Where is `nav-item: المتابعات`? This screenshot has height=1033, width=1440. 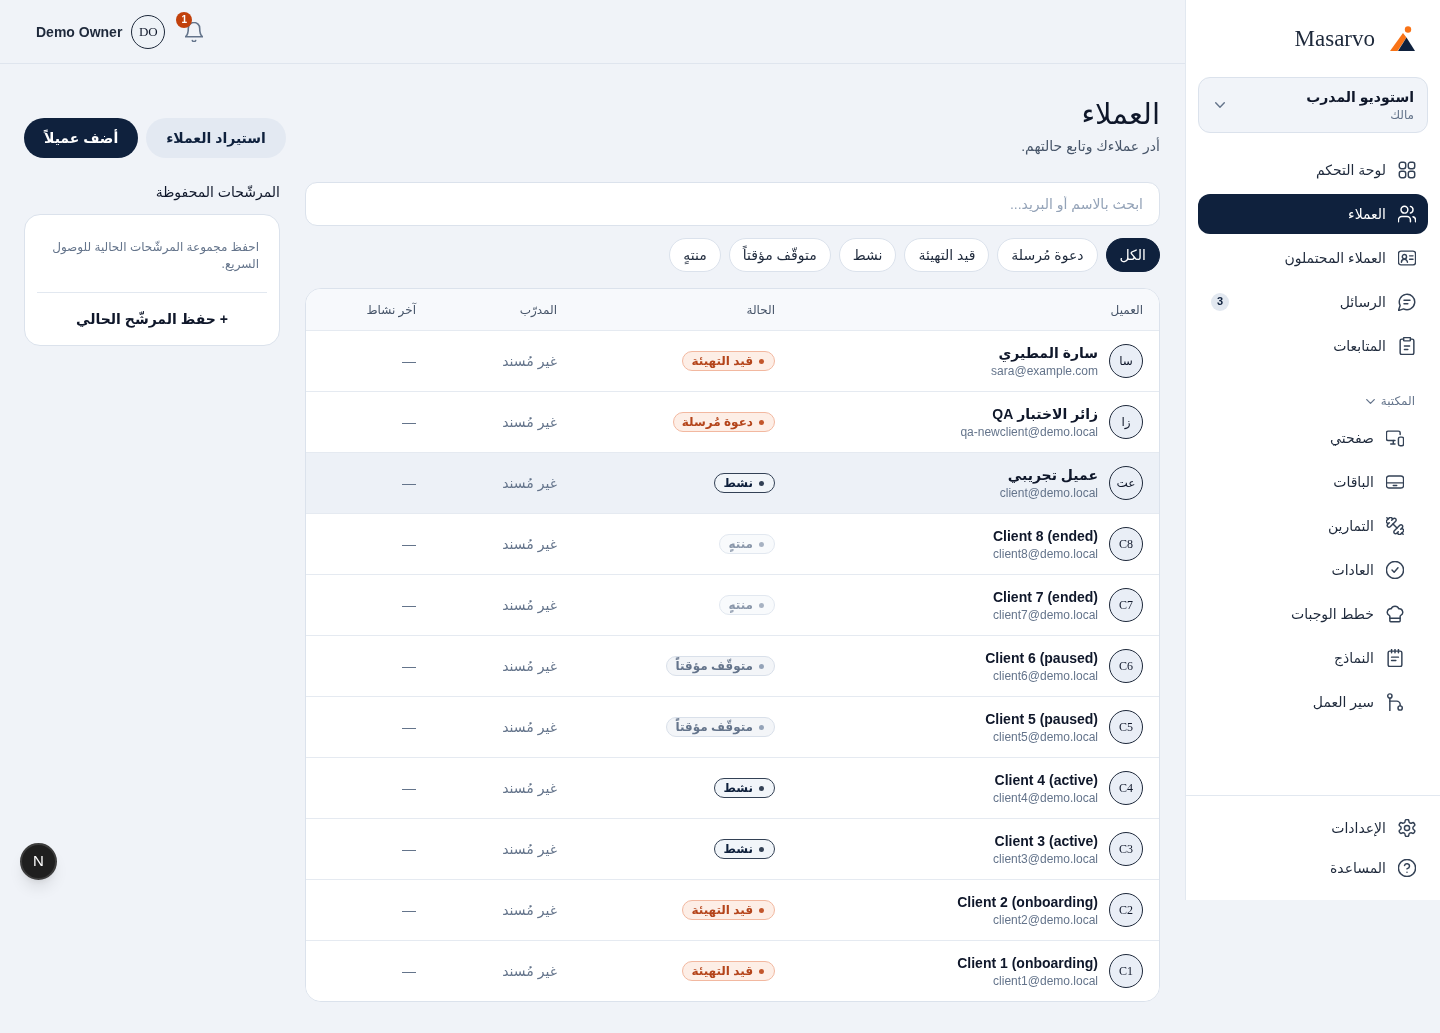 nav-item: المتابعات is located at coordinates (1313, 346).